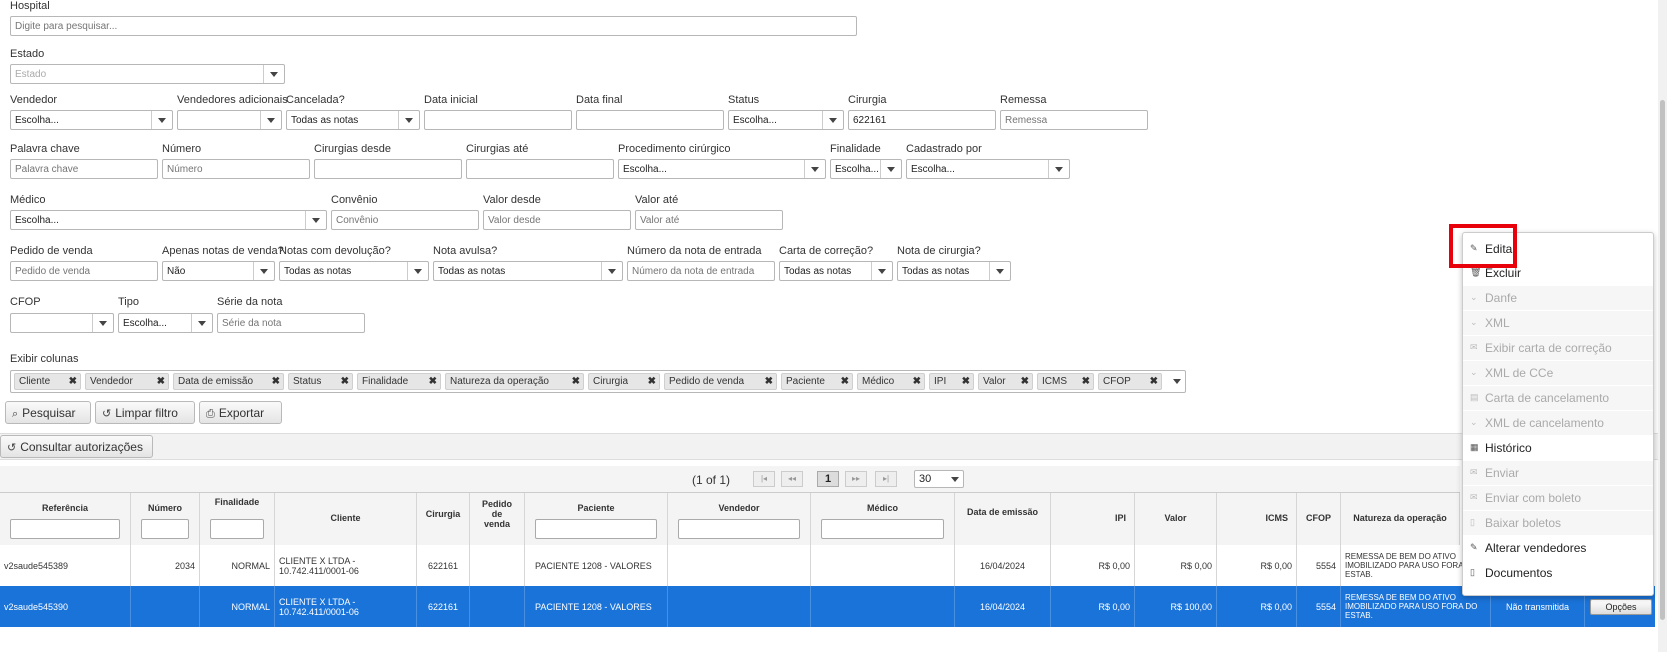 This screenshot has width=1667, height=652. What do you see at coordinates (346, 519) in the screenshot?
I see `col-cliente: Cliente` at bounding box center [346, 519].